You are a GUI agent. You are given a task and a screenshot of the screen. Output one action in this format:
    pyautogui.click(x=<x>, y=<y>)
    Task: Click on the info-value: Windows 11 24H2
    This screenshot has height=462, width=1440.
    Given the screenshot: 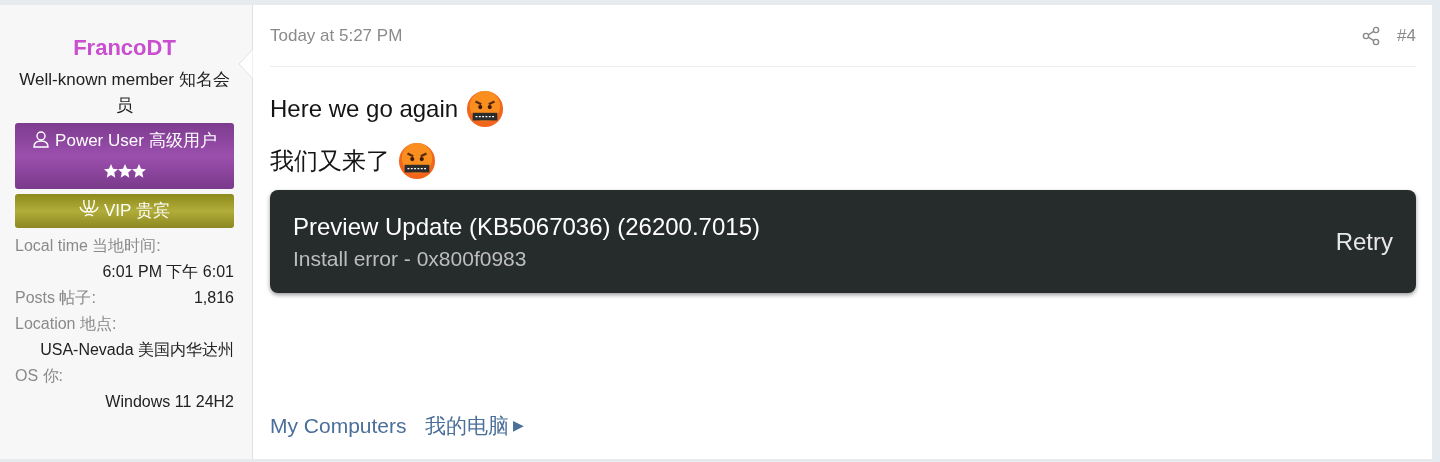 What is the action you would take?
    pyautogui.click(x=169, y=402)
    